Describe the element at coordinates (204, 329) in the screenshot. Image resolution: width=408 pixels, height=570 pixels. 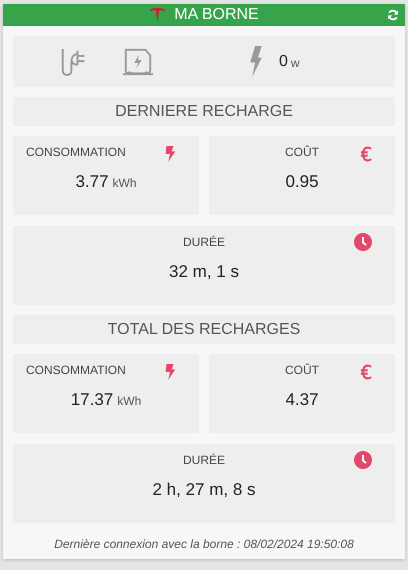
I see `section-title: TOTAL DES RECHARGES` at that location.